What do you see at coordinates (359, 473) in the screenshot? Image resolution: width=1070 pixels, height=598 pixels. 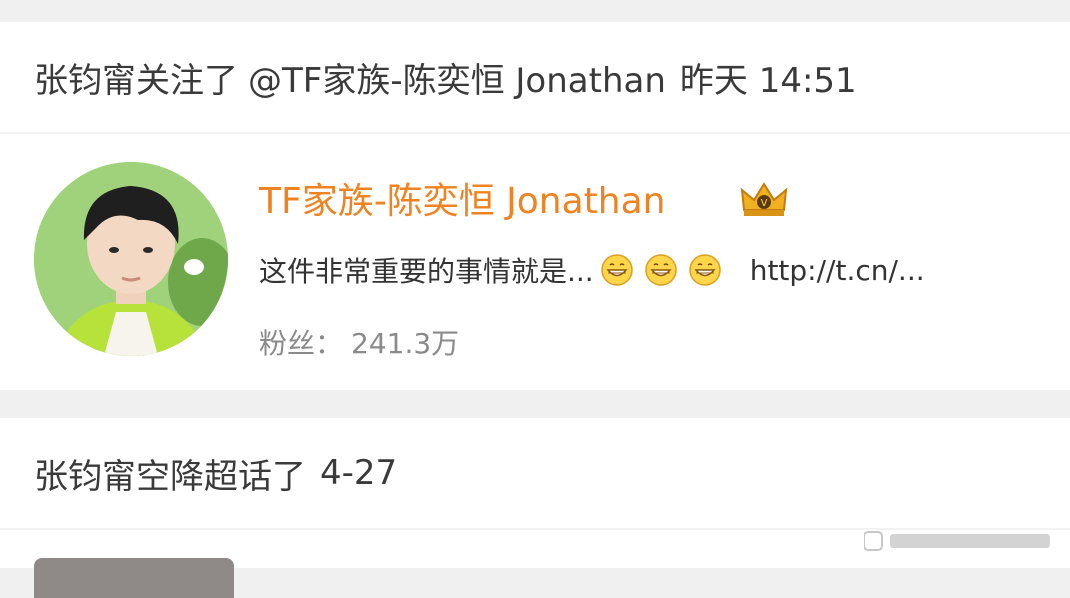 I see `activity-date: 4-27` at bounding box center [359, 473].